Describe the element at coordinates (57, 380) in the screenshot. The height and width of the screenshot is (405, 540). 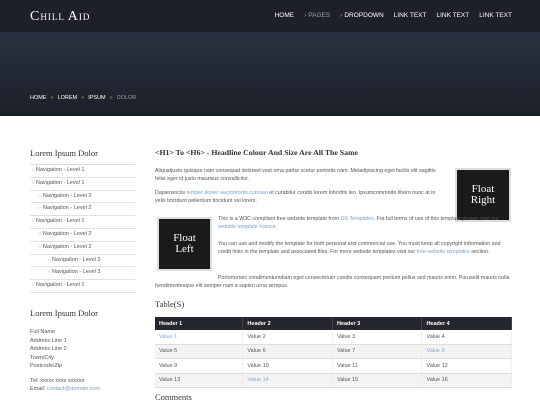
I see `address-tel: Tel: xxxxx xxxx xxxxxx` at that location.